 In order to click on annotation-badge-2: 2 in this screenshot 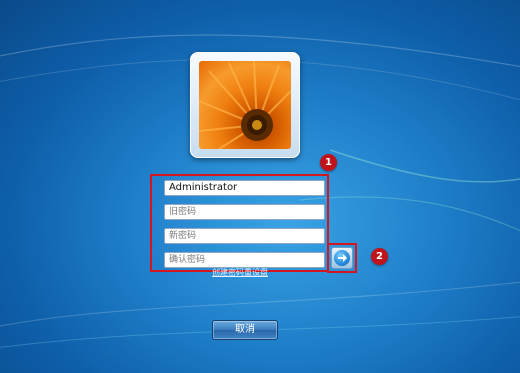, I will do `click(379, 256)`.